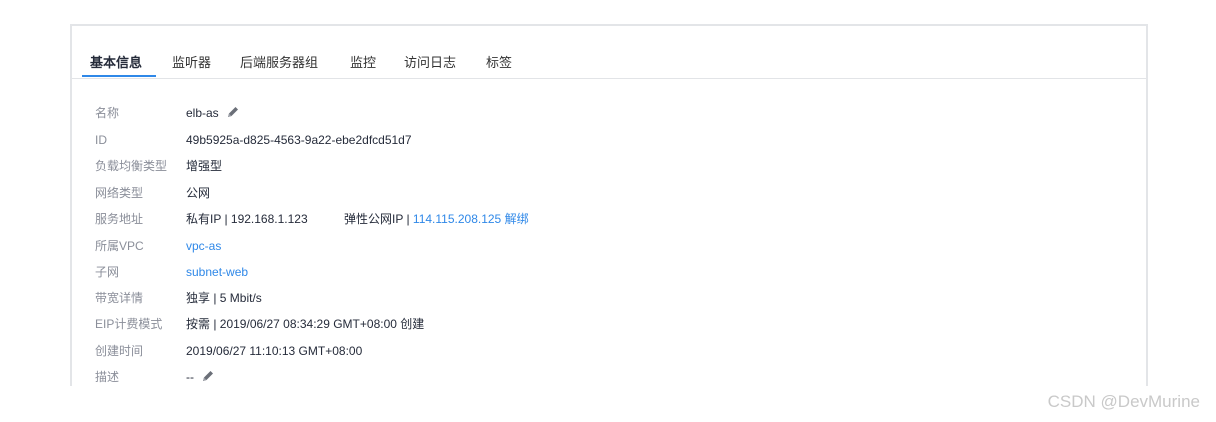  Describe the element at coordinates (191, 61) in the screenshot. I see `tab-listeners: 监听器` at that location.